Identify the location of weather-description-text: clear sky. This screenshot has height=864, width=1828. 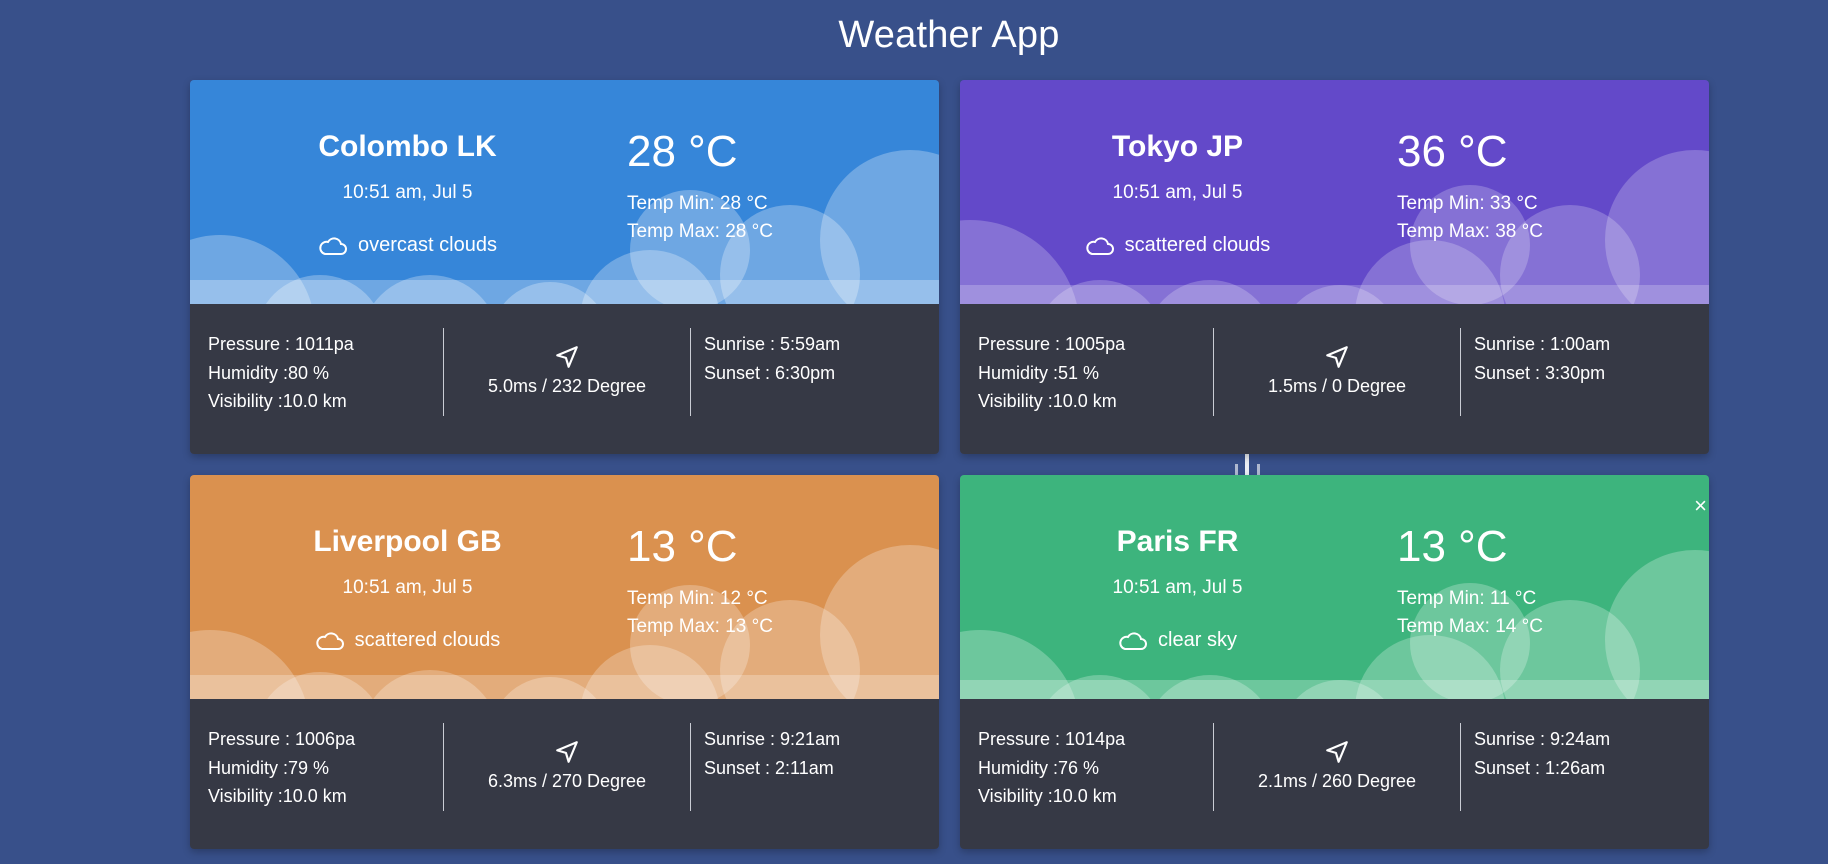
(1197, 640).